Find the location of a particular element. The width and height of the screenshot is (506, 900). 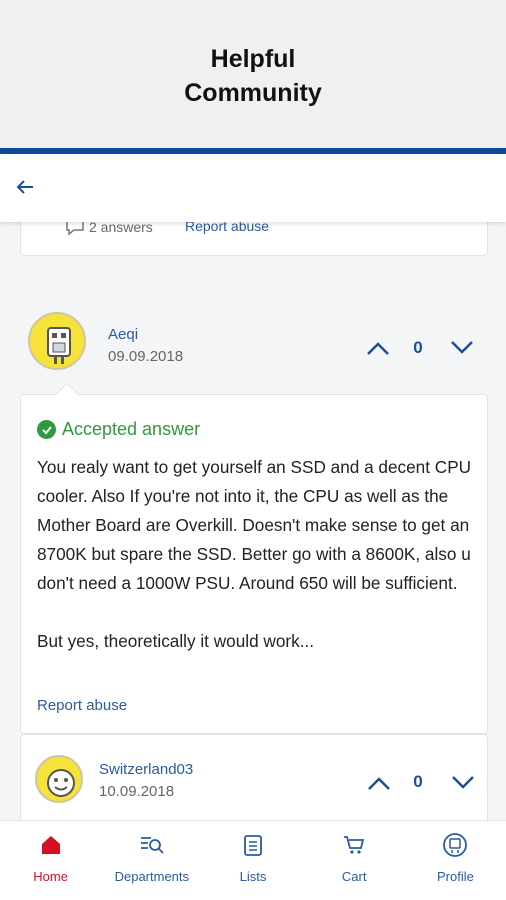

answer-card: Switzerland03 10.09.2018 0 is located at coordinates (254, 777).